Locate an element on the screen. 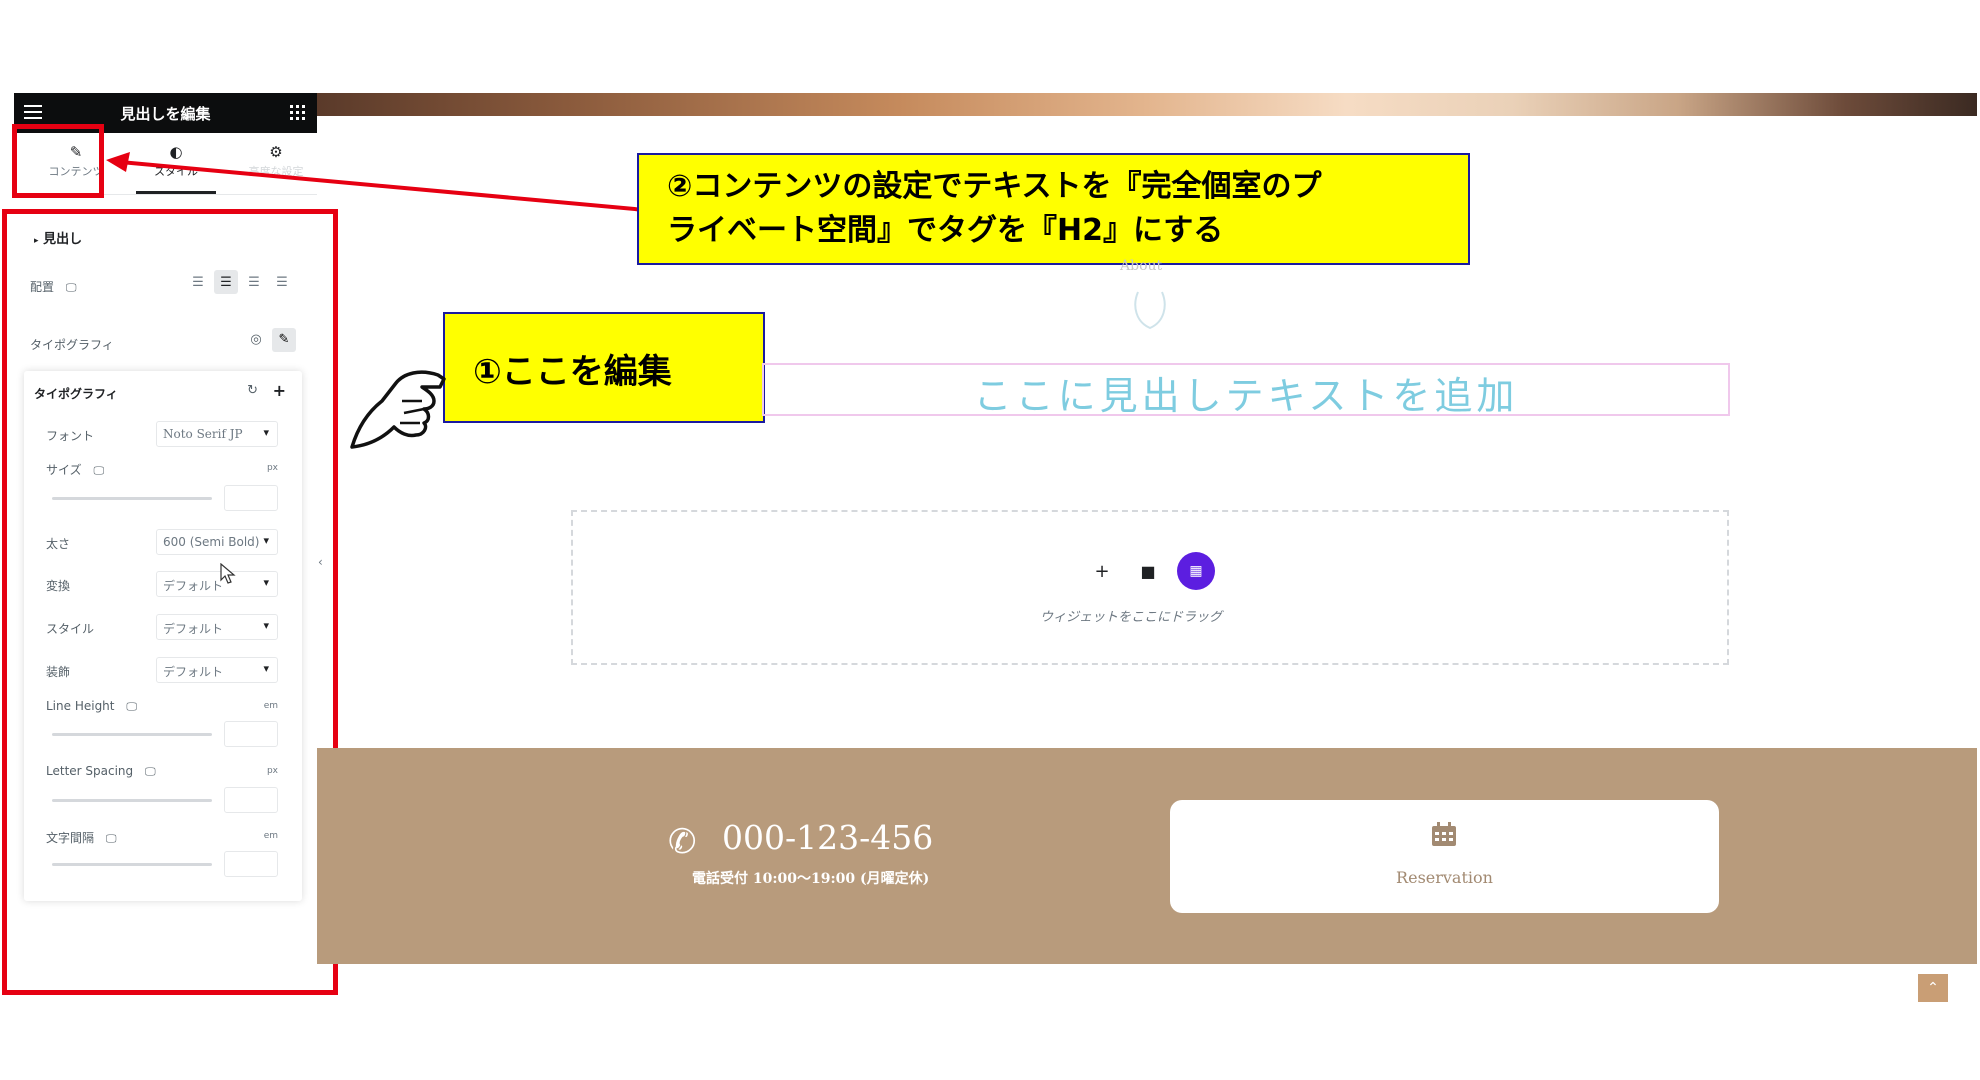 Image resolution: width=1980 pixels, height=1080 pixels. highlight-content-tab is located at coordinates (58, 161).